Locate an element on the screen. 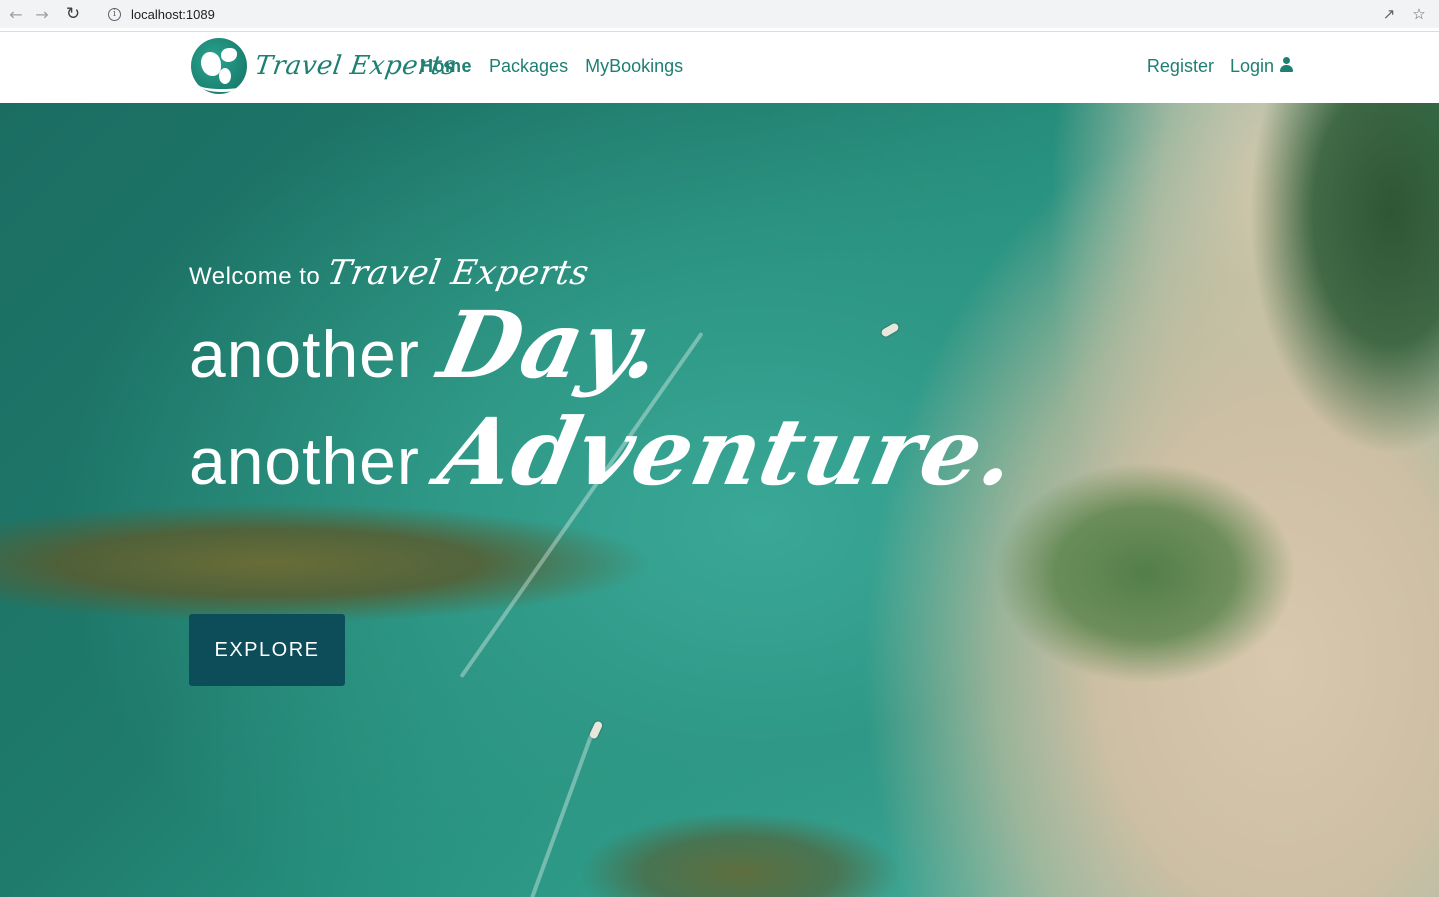 This screenshot has width=1439, height=897. welcome-heading: Welcome to Travel Experts is located at coordinates (602, 273).